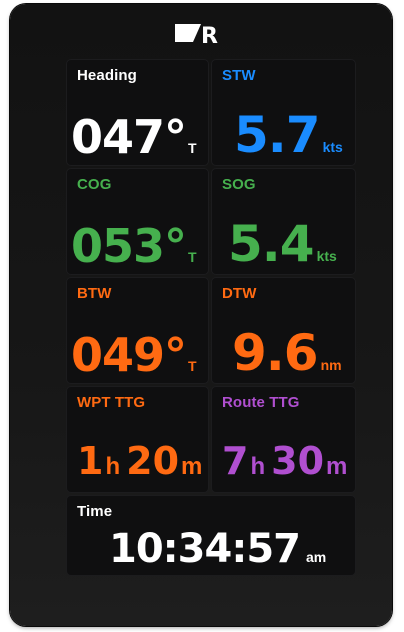 Image resolution: width=404 pixels, height=632 pixels. Describe the element at coordinates (192, 148) in the screenshot. I see `heading-unit: T` at that location.